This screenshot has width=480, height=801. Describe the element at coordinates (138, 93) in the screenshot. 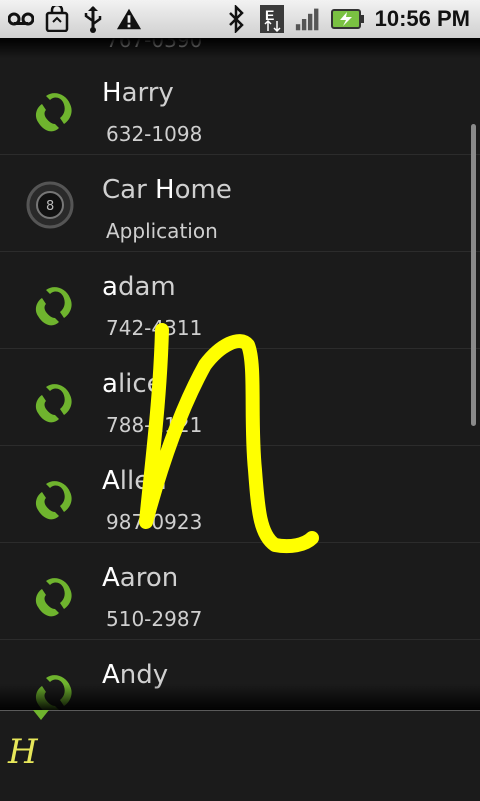

I see `contact-name: Harry` at that location.